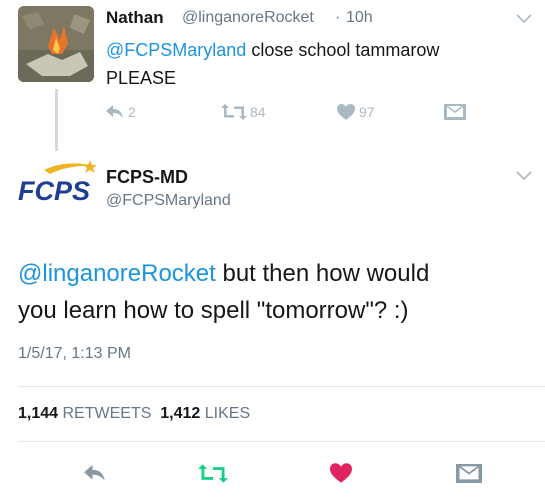  Describe the element at coordinates (359, 18) in the screenshot. I see `reply-timestamp: 10h` at that location.